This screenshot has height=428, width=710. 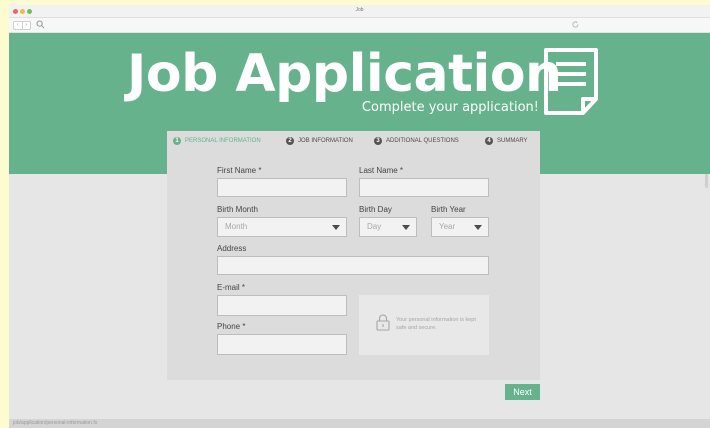 What do you see at coordinates (489, 141) in the screenshot?
I see `step-number: 4` at bounding box center [489, 141].